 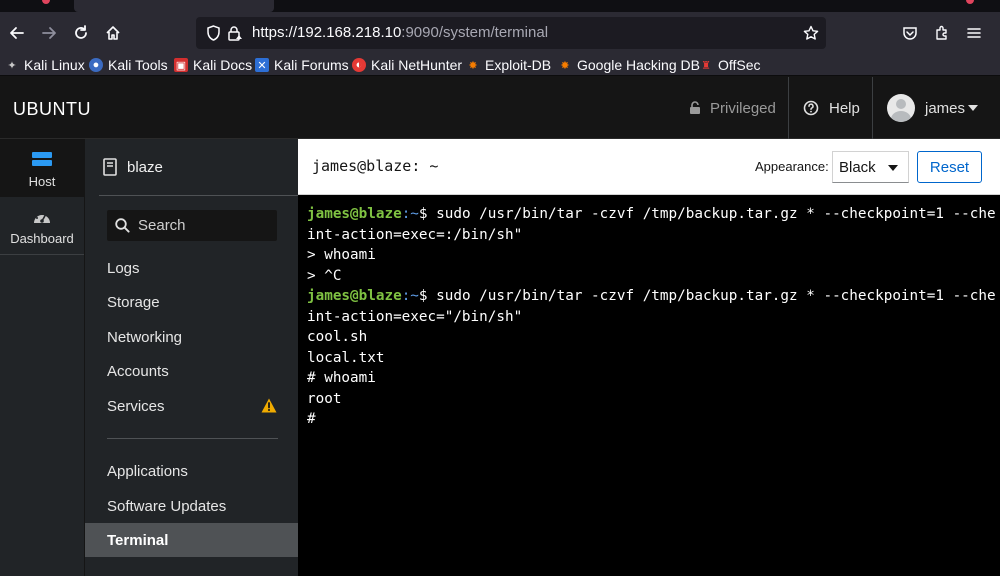 What do you see at coordinates (192, 337) in the screenshot?
I see `sidebar-item-networking: Networking` at bounding box center [192, 337].